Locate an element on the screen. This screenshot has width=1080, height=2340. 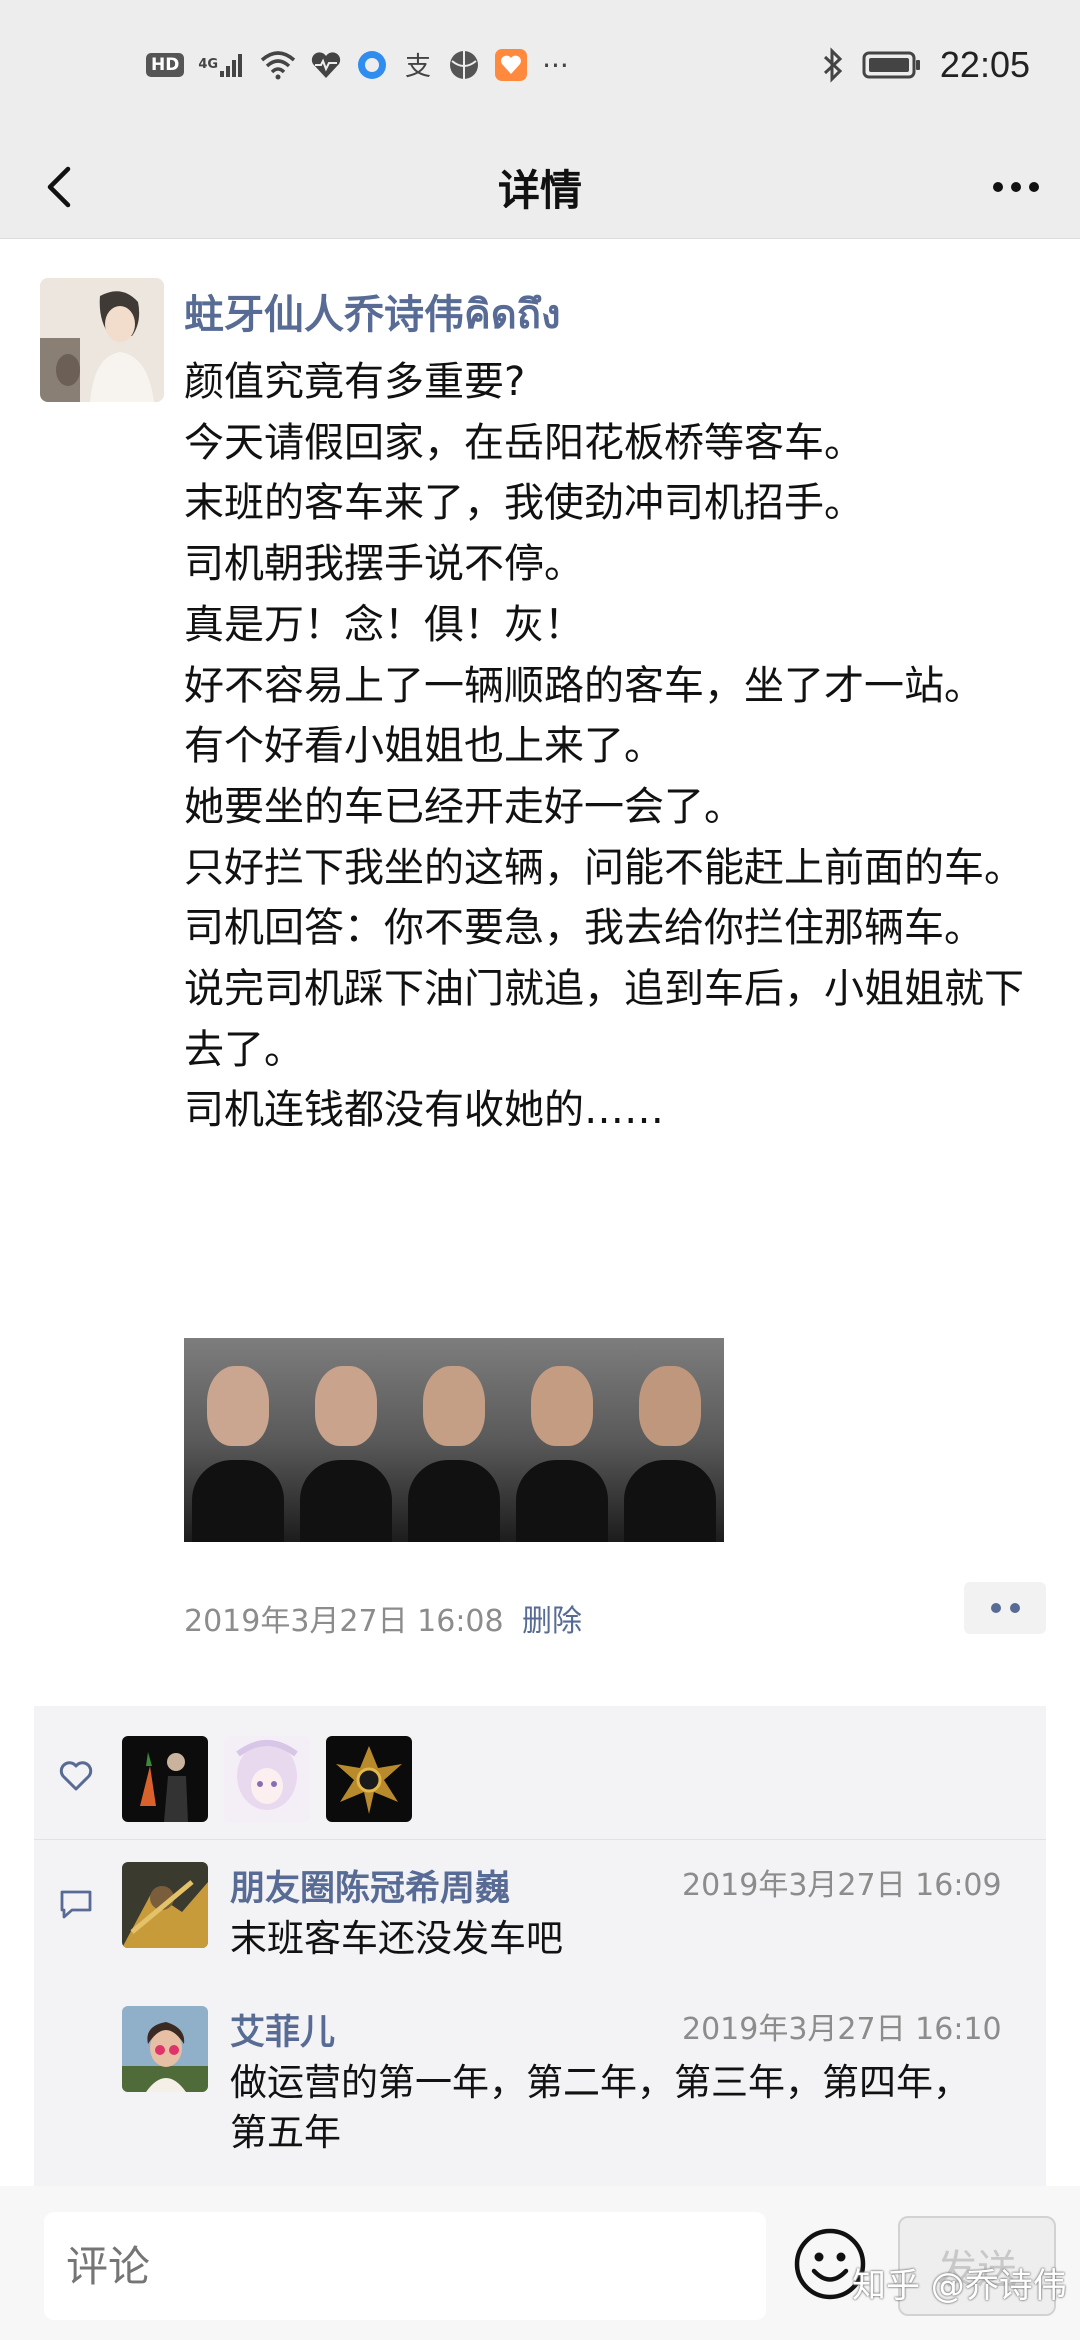
commenter-name: 朋友圈陈冠希周巍 is located at coordinates (370, 1885).